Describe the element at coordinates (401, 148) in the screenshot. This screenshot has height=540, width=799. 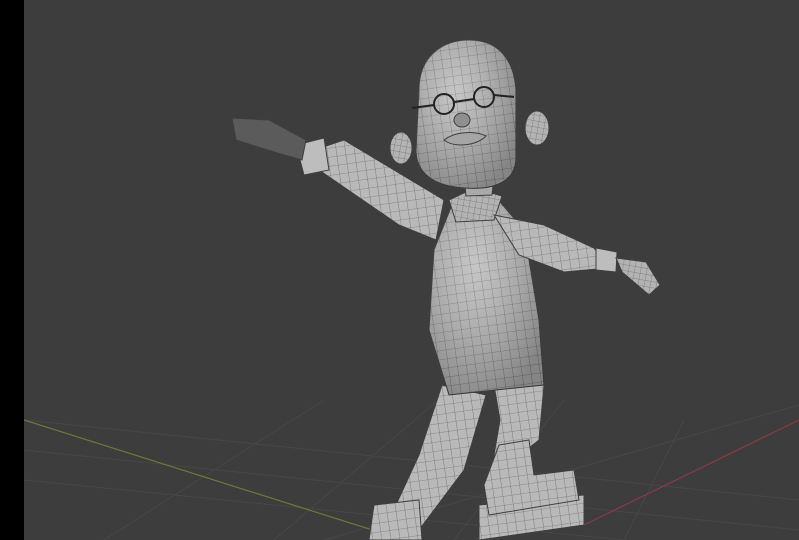
I see `left-ear` at that location.